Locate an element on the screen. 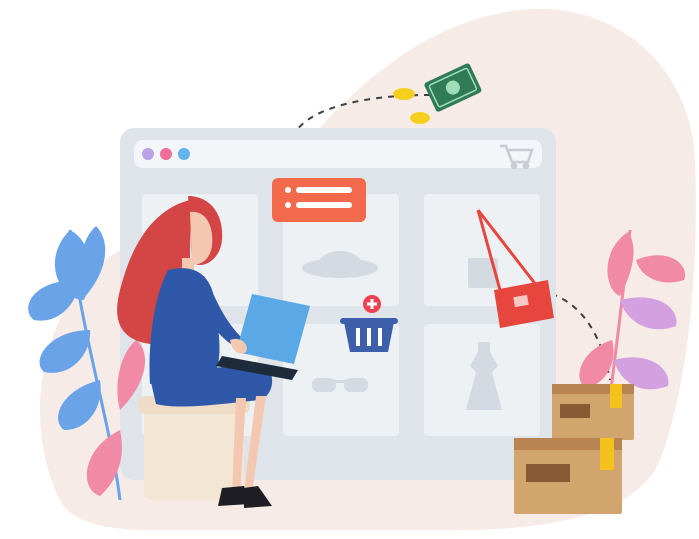 This screenshot has height=539, width=699. price-tag-icon is located at coordinates (319, 200).